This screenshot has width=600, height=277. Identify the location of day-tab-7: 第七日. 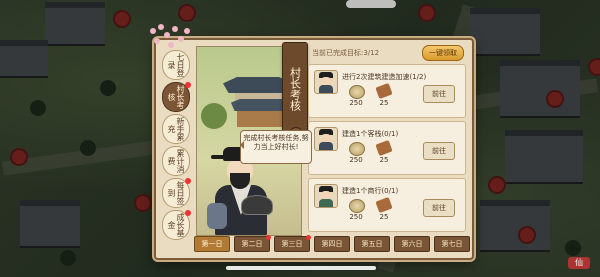
(452, 244).